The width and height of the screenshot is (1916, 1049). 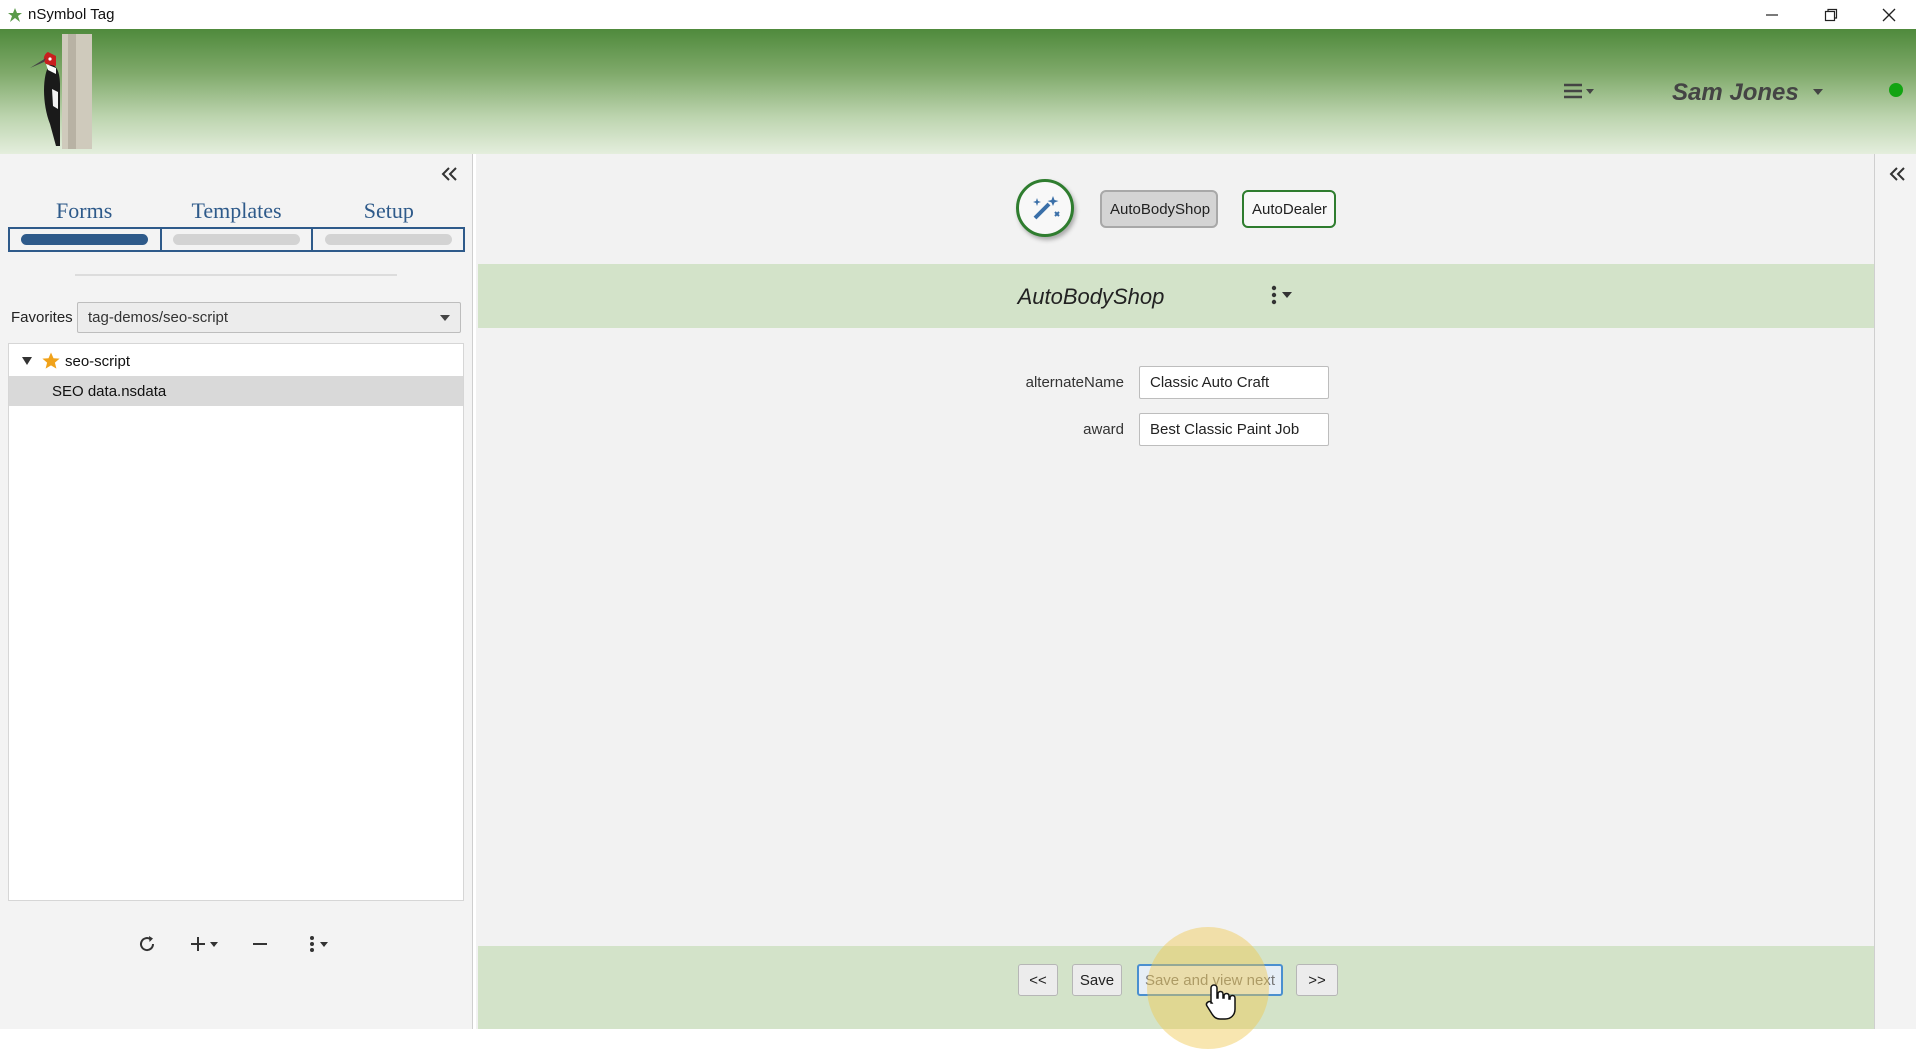 I want to click on connection-status-indicator, so click(x=1896, y=90).